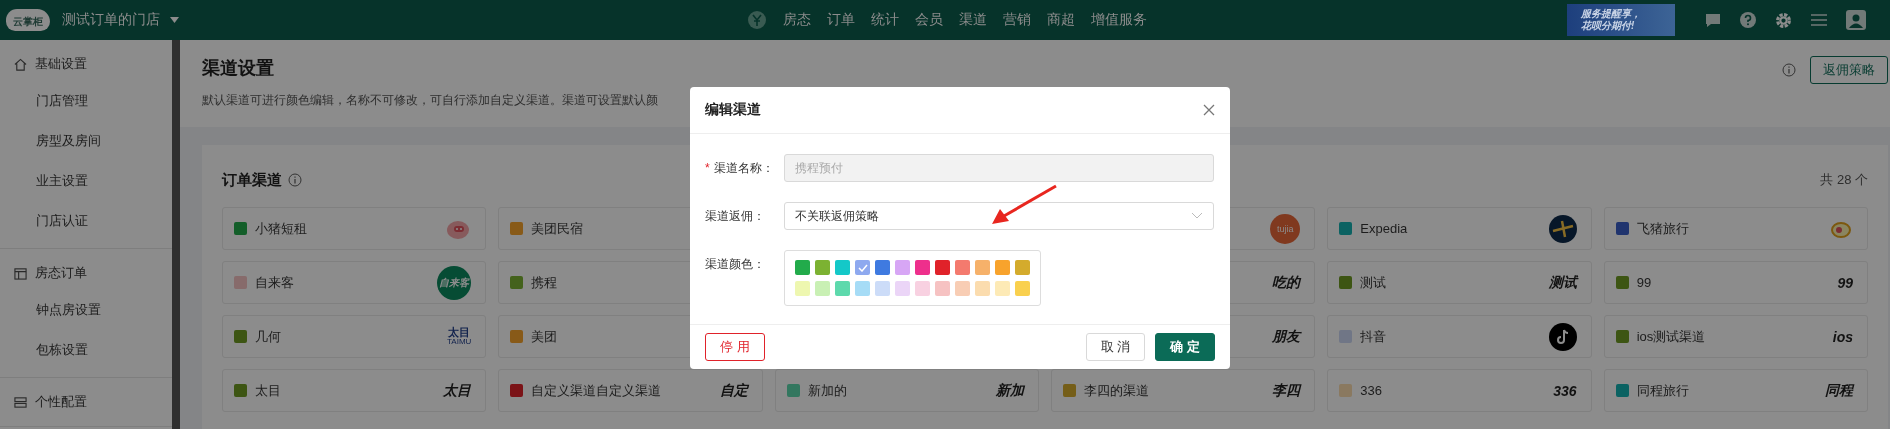  What do you see at coordinates (596, 390) in the screenshot?
I see `channel-name: 自定义渠道自定义渠道` at bounding box center [596, 390].